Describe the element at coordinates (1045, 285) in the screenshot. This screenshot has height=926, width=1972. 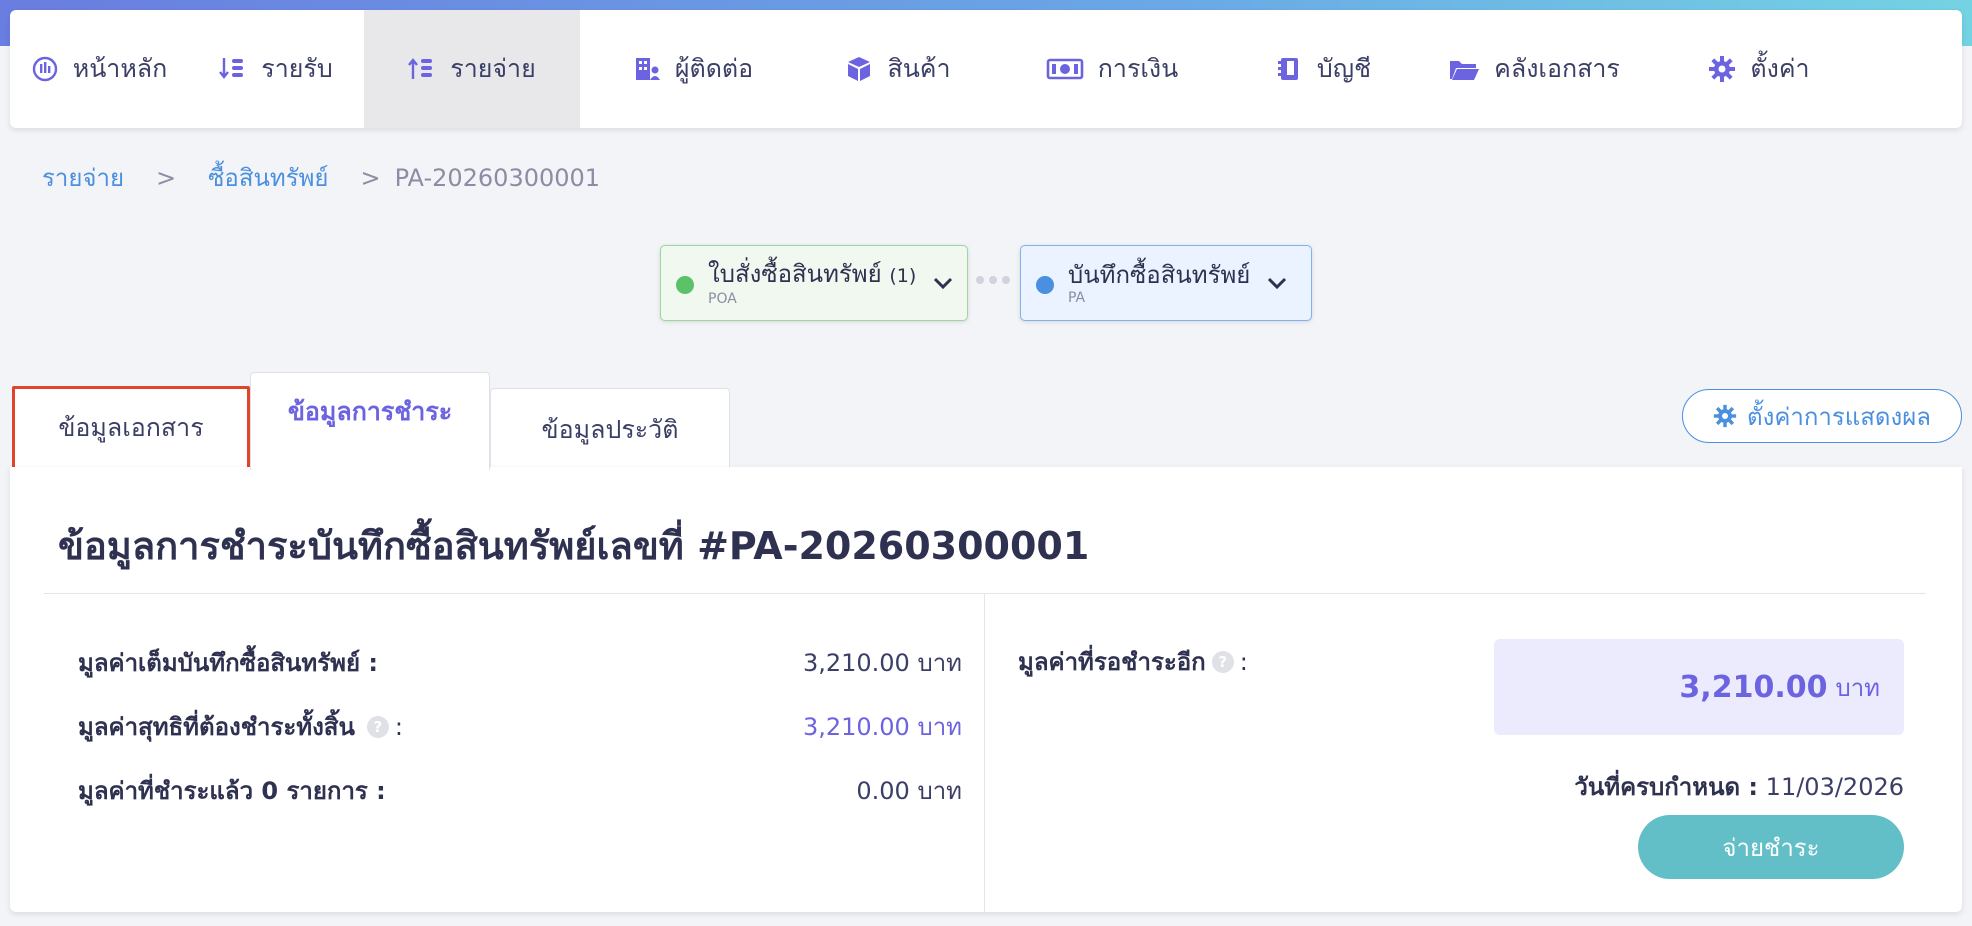
I see `status-dot-blue` at that location.